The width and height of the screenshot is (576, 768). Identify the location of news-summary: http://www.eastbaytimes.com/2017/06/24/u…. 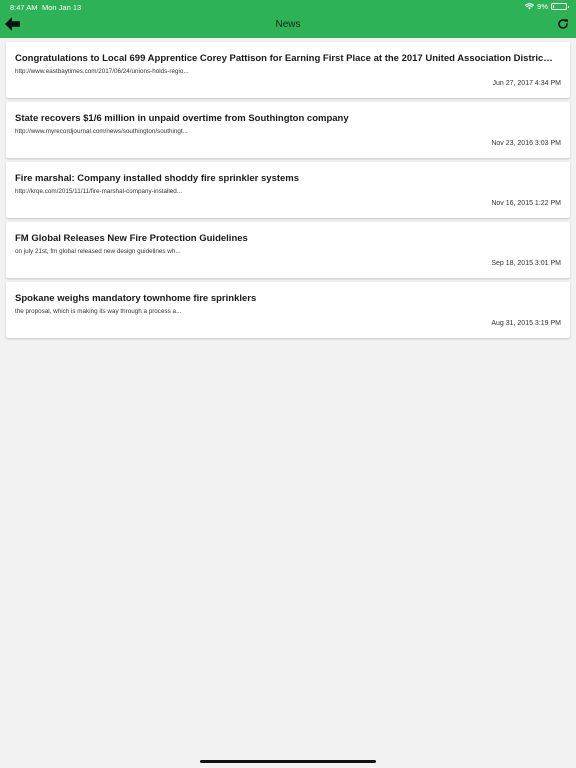
(102, 71).